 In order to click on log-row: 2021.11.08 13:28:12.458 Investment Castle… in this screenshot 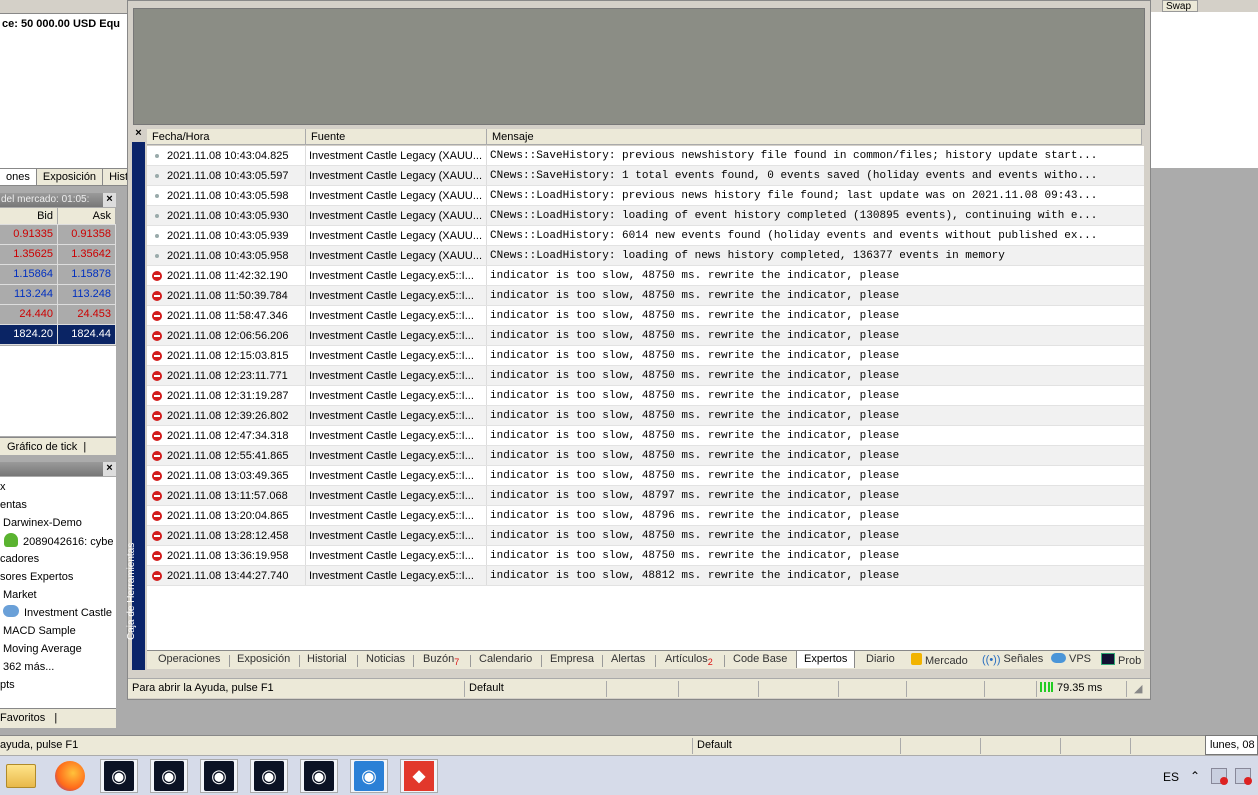, I will do `click(645, 536)`.